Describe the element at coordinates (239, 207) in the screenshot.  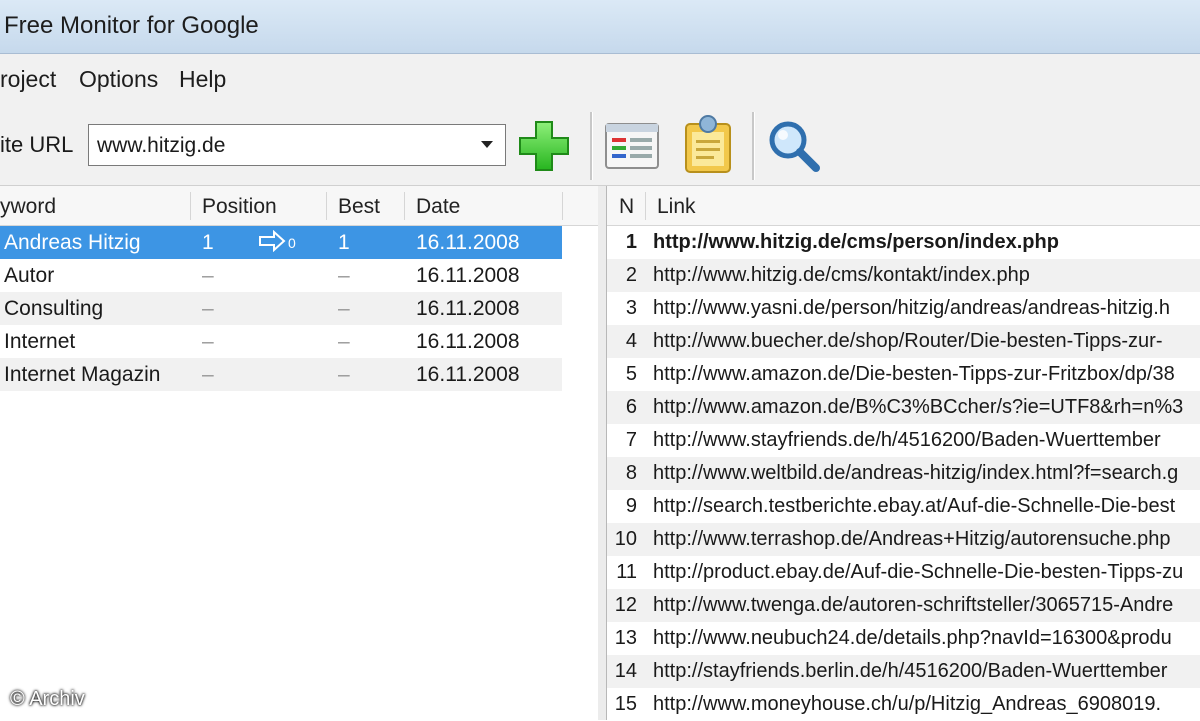
I see `column-header-position: Position` at that location.